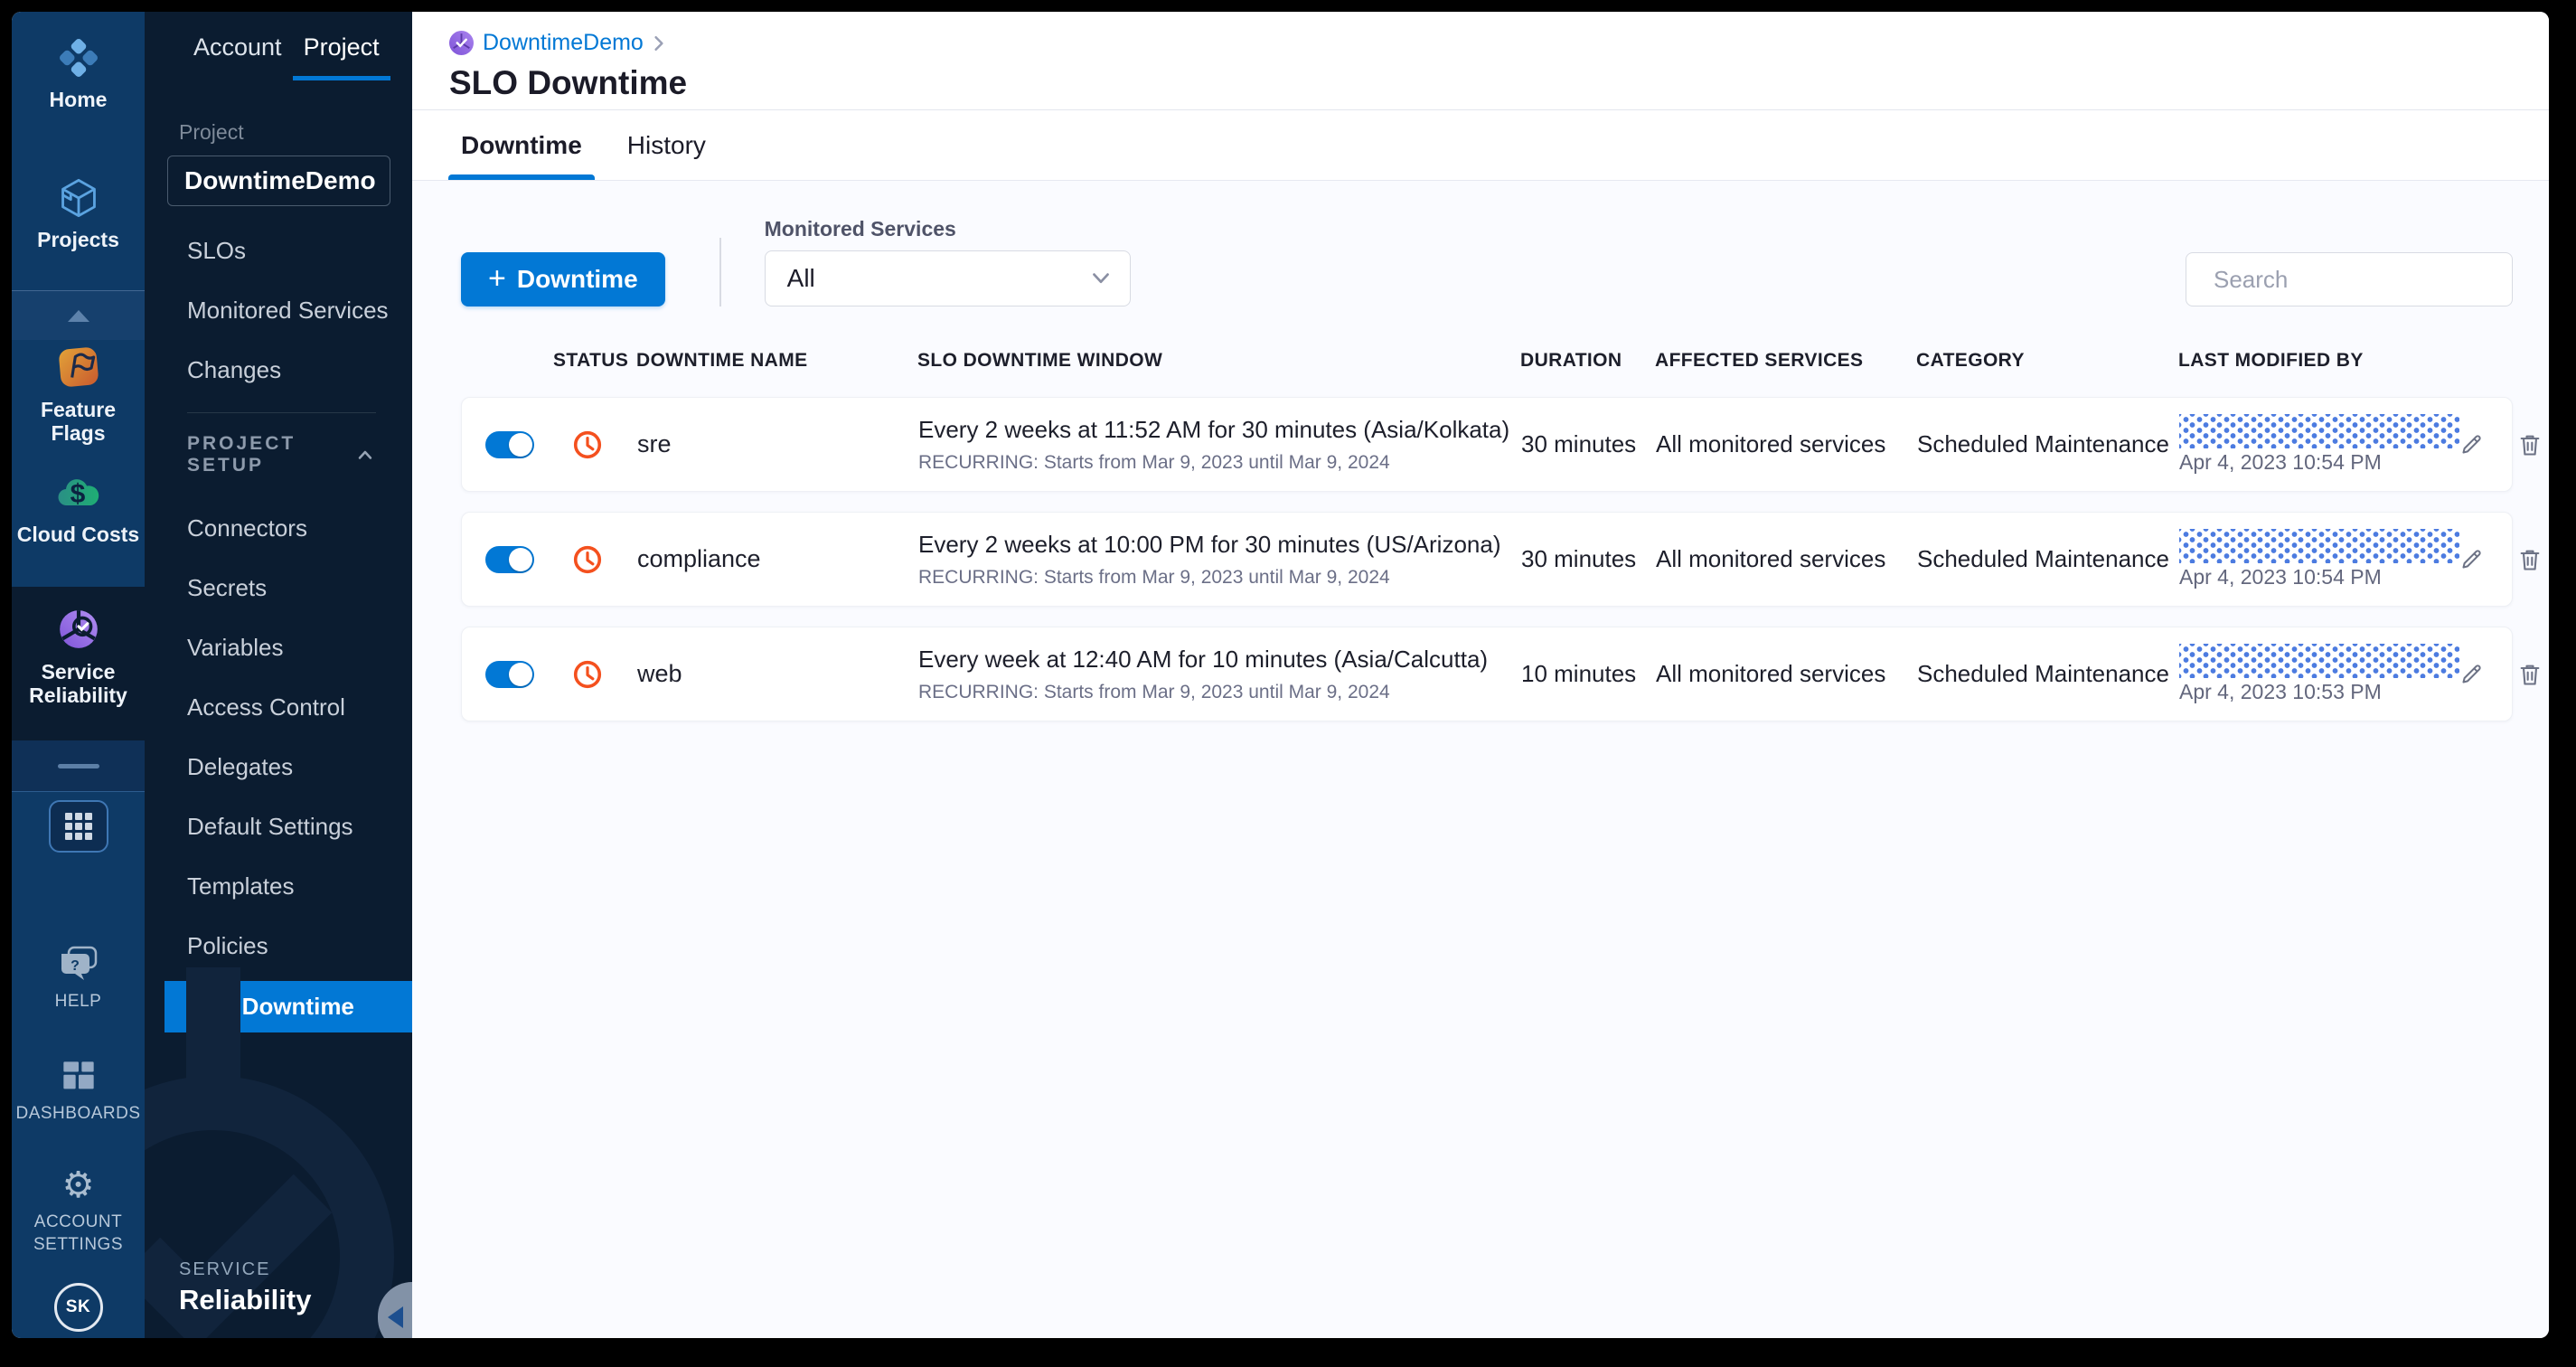  What do you see at coordinates (278, 707) in the screenshot?
I see `sidebar-item-access-control: Access Control` at bounding box center [278, 707].